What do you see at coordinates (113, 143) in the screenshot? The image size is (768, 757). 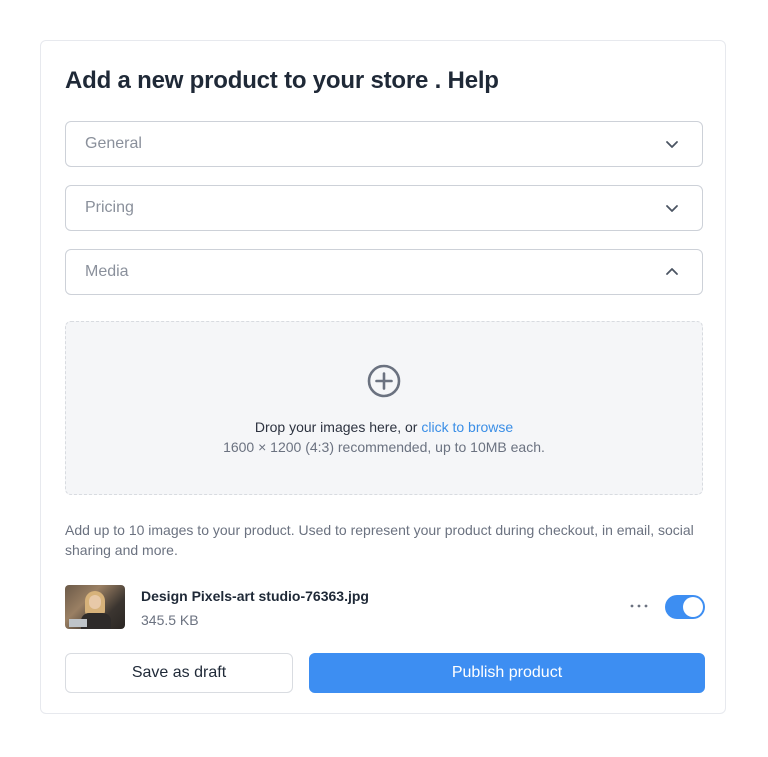 I see `accordion-general-label: General` at bounding box center [113, 143].